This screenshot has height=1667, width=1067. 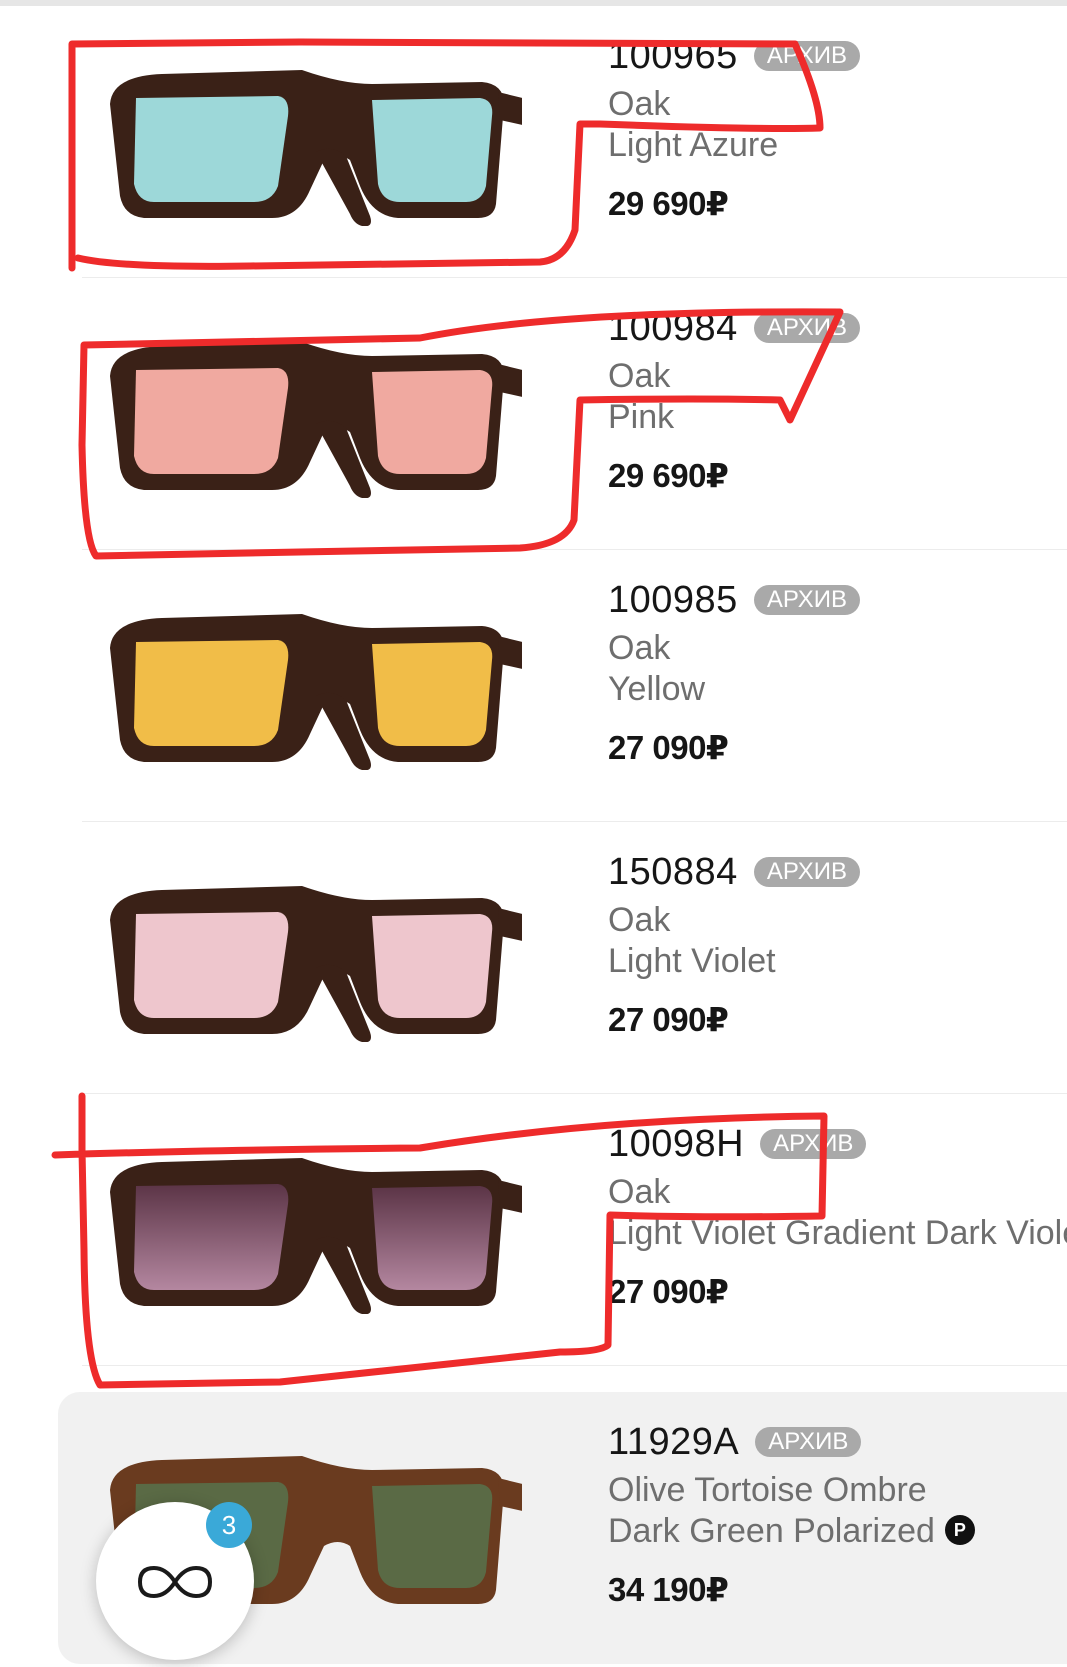 I want to click on product-sku: 100984, so click(x=673, y=327).